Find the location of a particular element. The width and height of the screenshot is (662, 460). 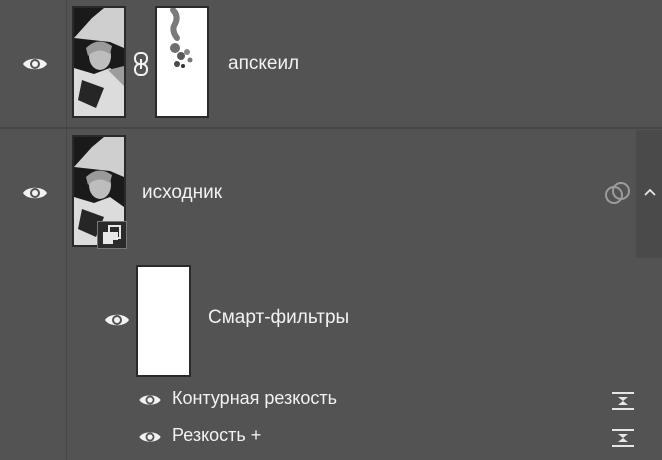

visibility-column is located at coordinates (33, 294).